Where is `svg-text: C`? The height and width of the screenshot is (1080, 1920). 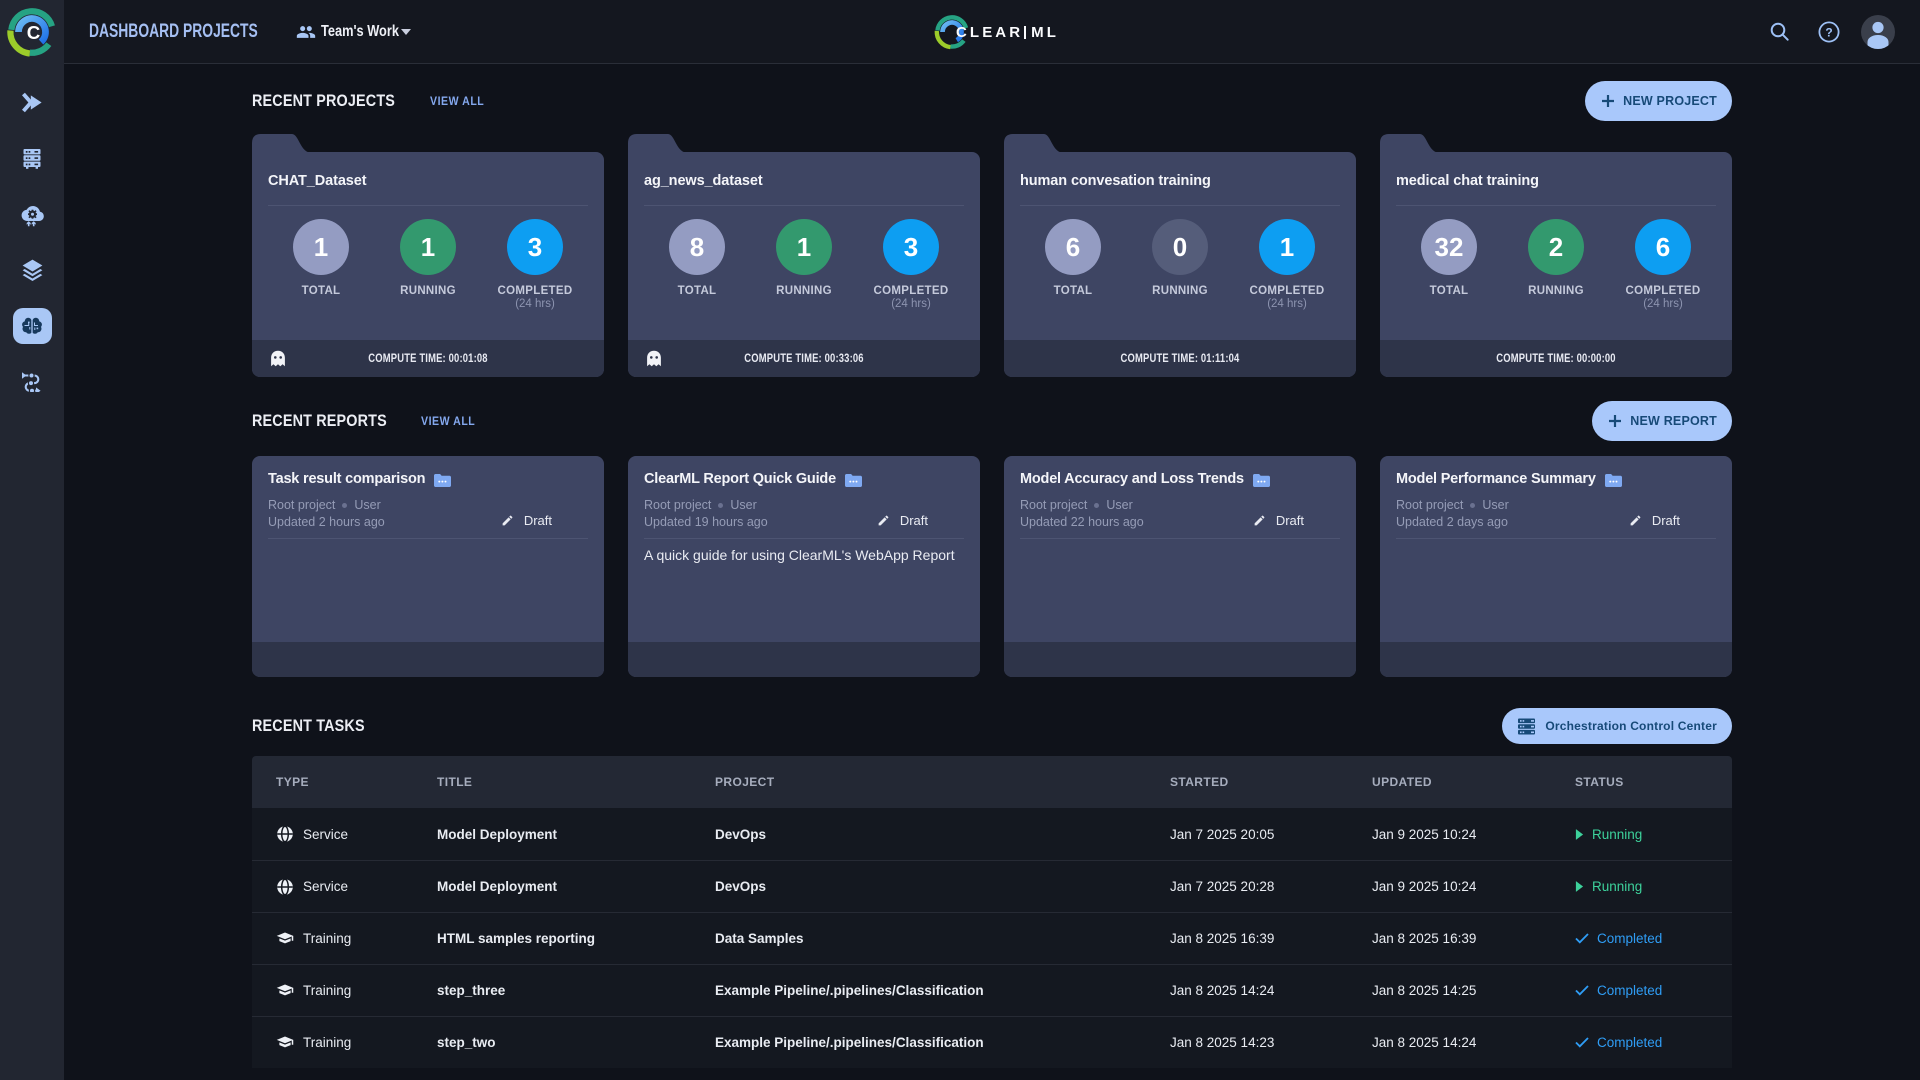 svg-text: C is located at coordinates (34, 32).